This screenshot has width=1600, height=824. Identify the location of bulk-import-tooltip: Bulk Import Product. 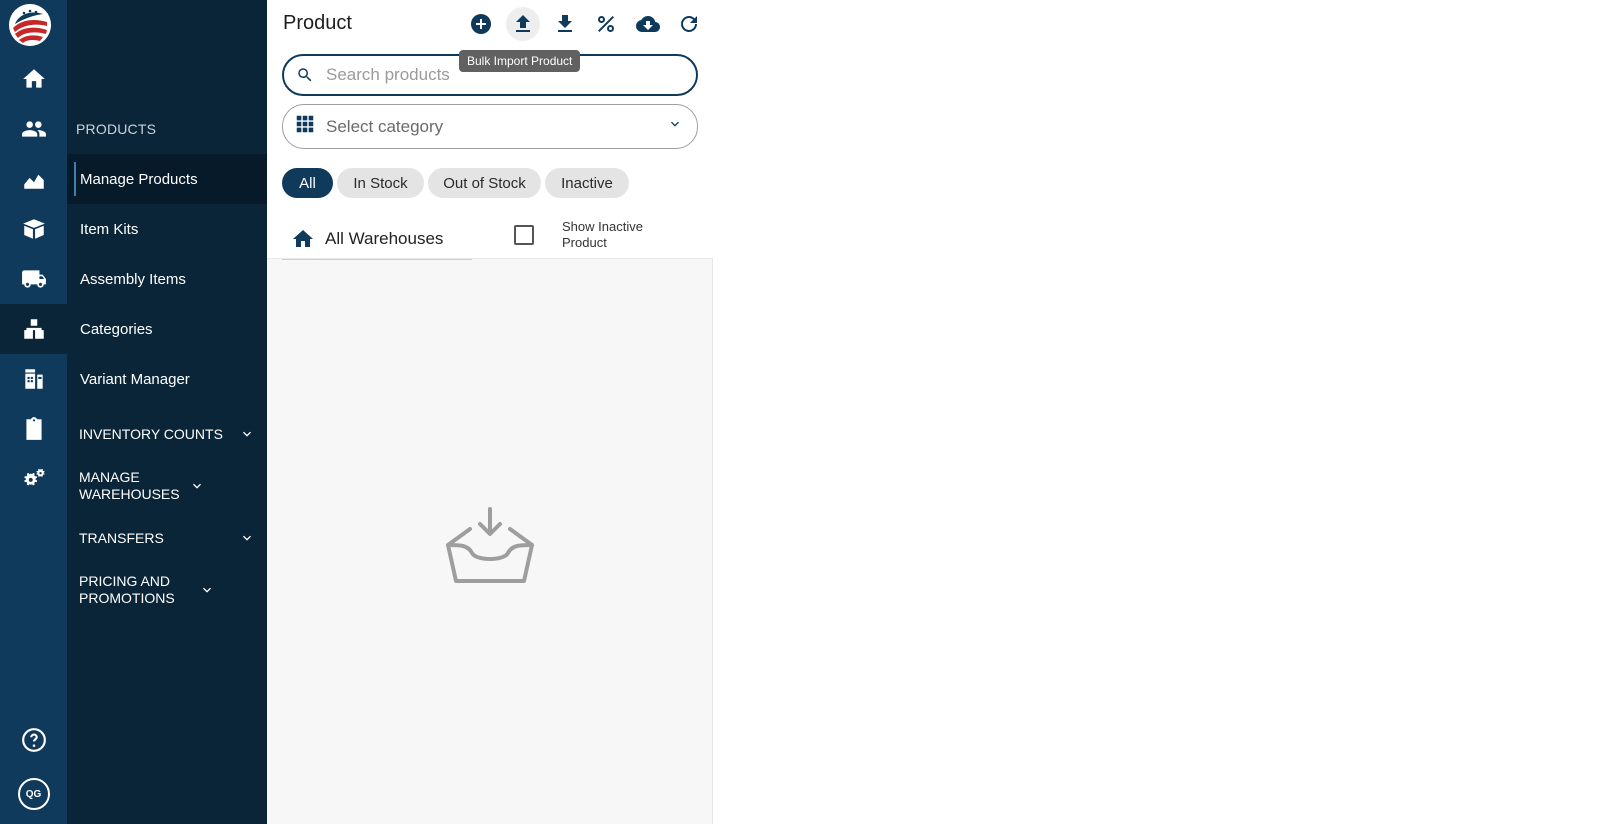
(520, 61).